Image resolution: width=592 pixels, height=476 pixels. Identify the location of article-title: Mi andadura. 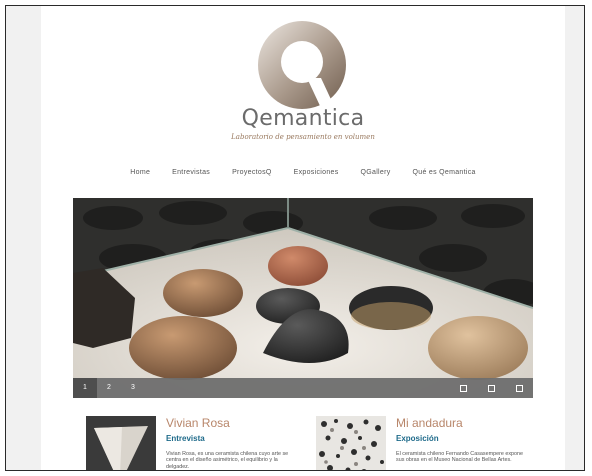
(429, 423).